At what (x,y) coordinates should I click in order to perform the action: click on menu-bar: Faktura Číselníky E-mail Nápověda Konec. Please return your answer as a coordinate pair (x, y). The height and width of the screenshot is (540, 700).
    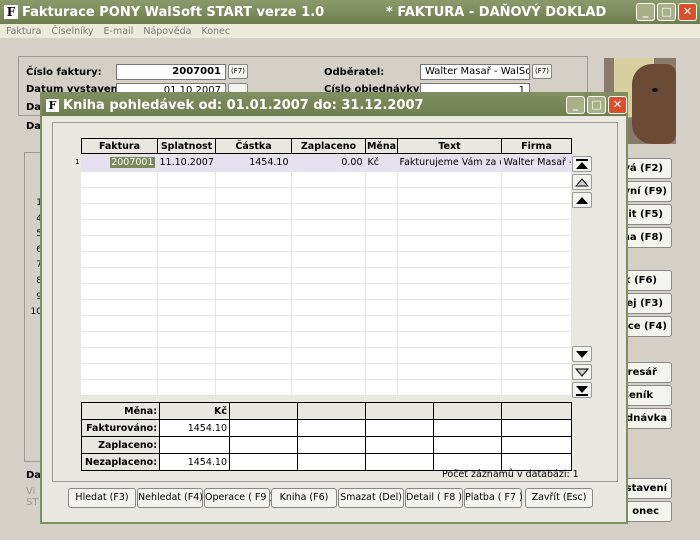
    Looking at the image, I should click on (350, 31).